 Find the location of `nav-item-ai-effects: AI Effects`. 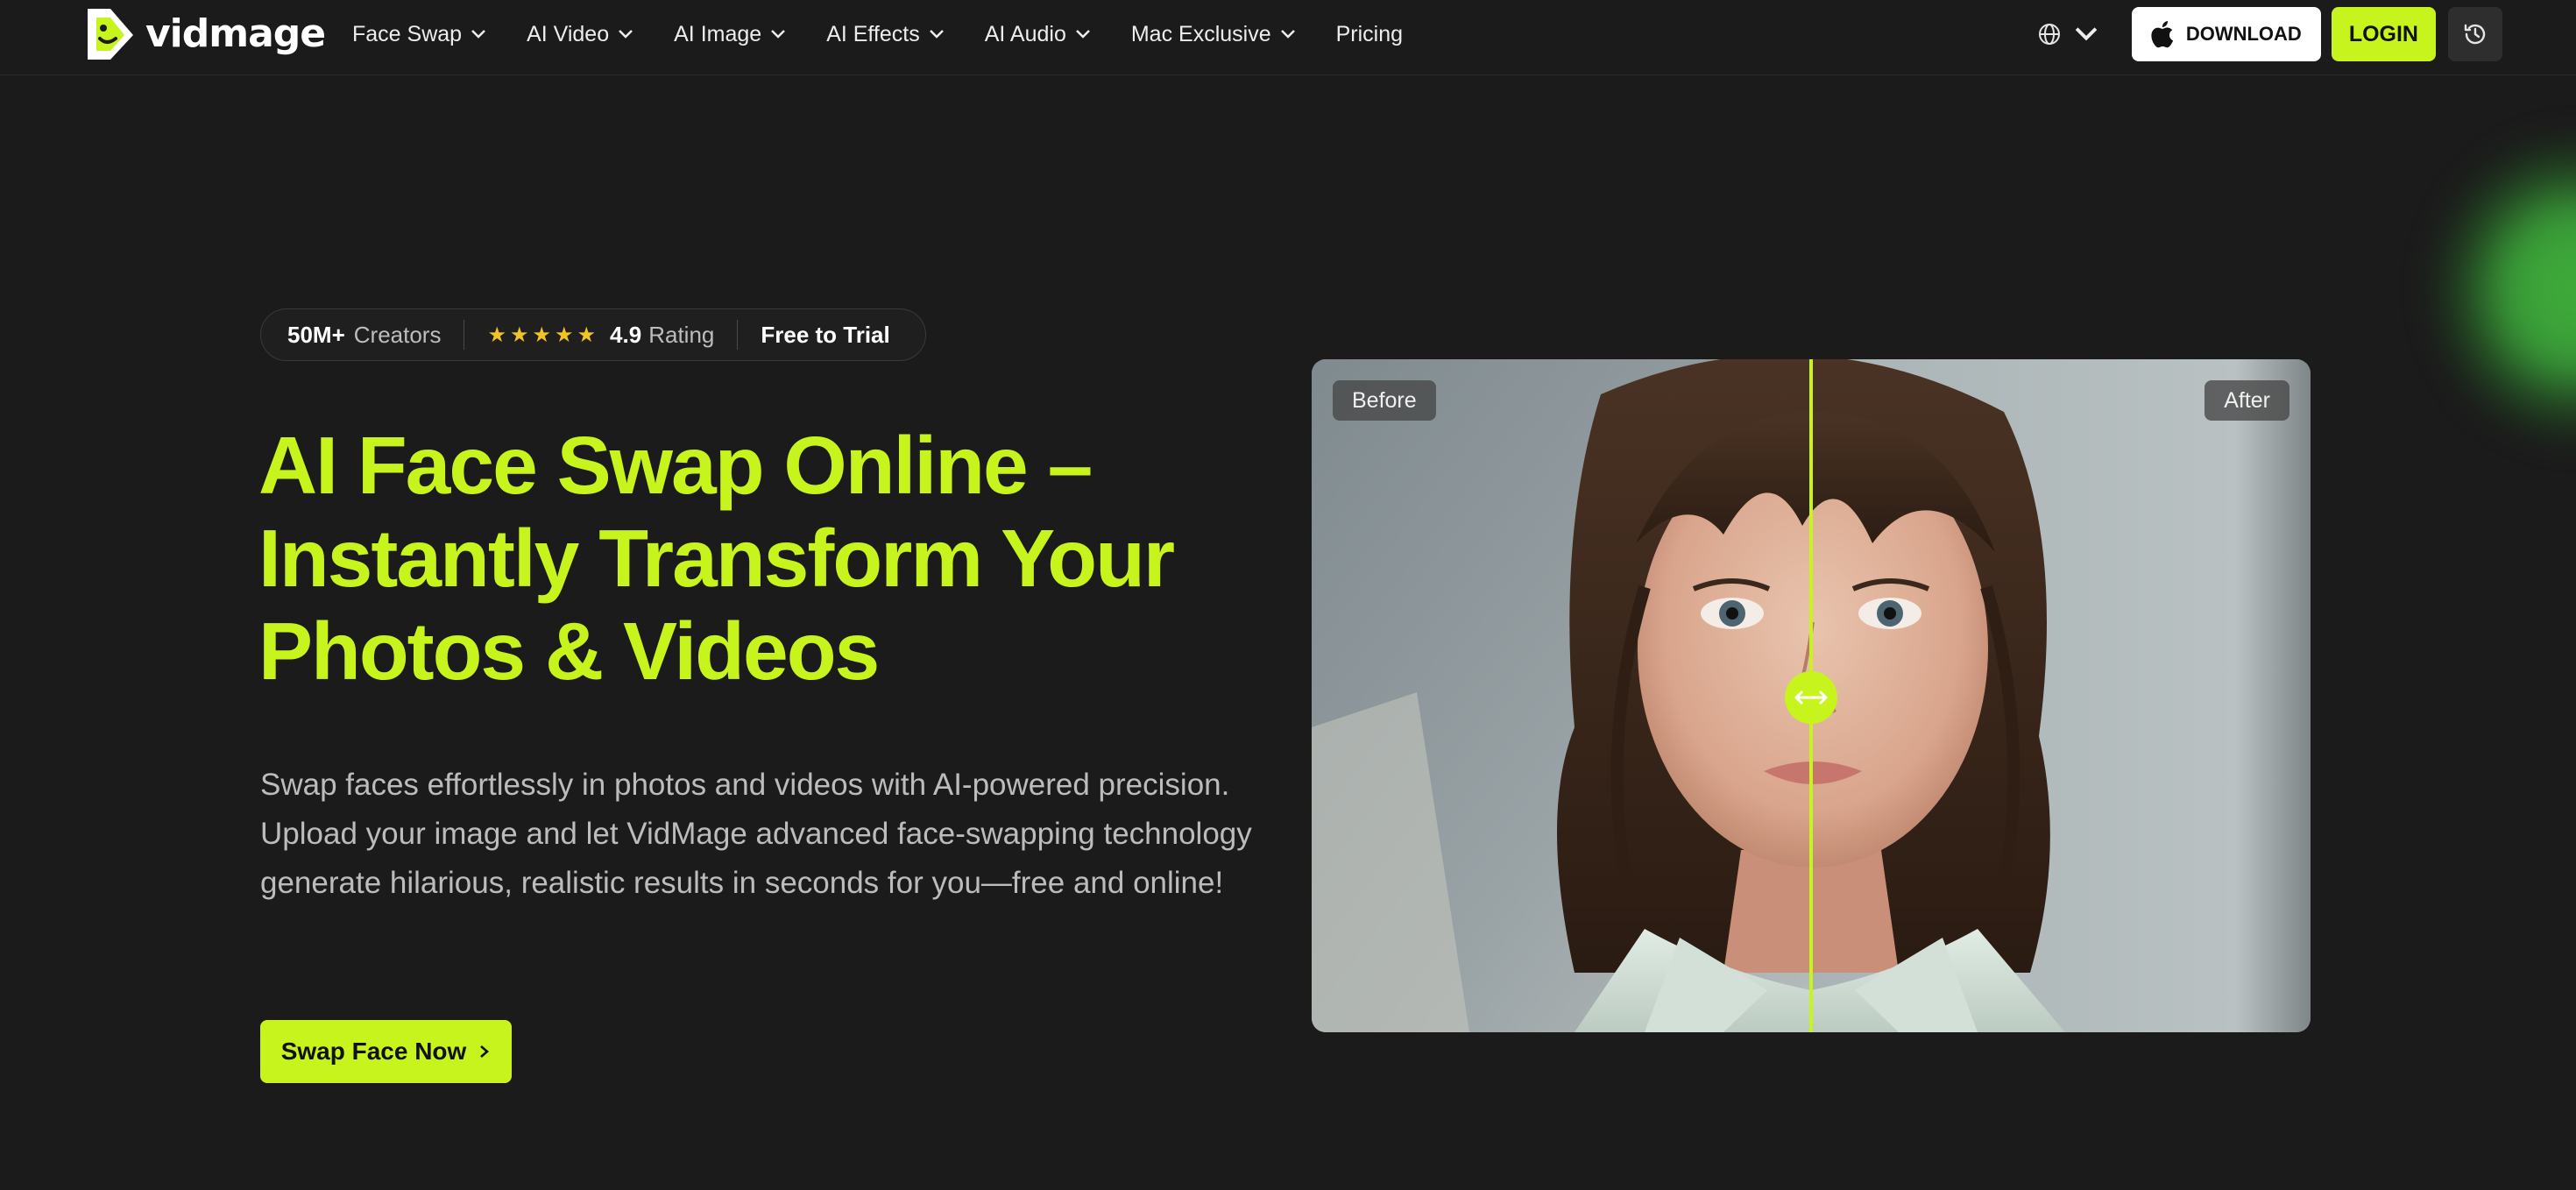

nav-item-ai-effects: AI Effects is located at coordinates (885, 34).